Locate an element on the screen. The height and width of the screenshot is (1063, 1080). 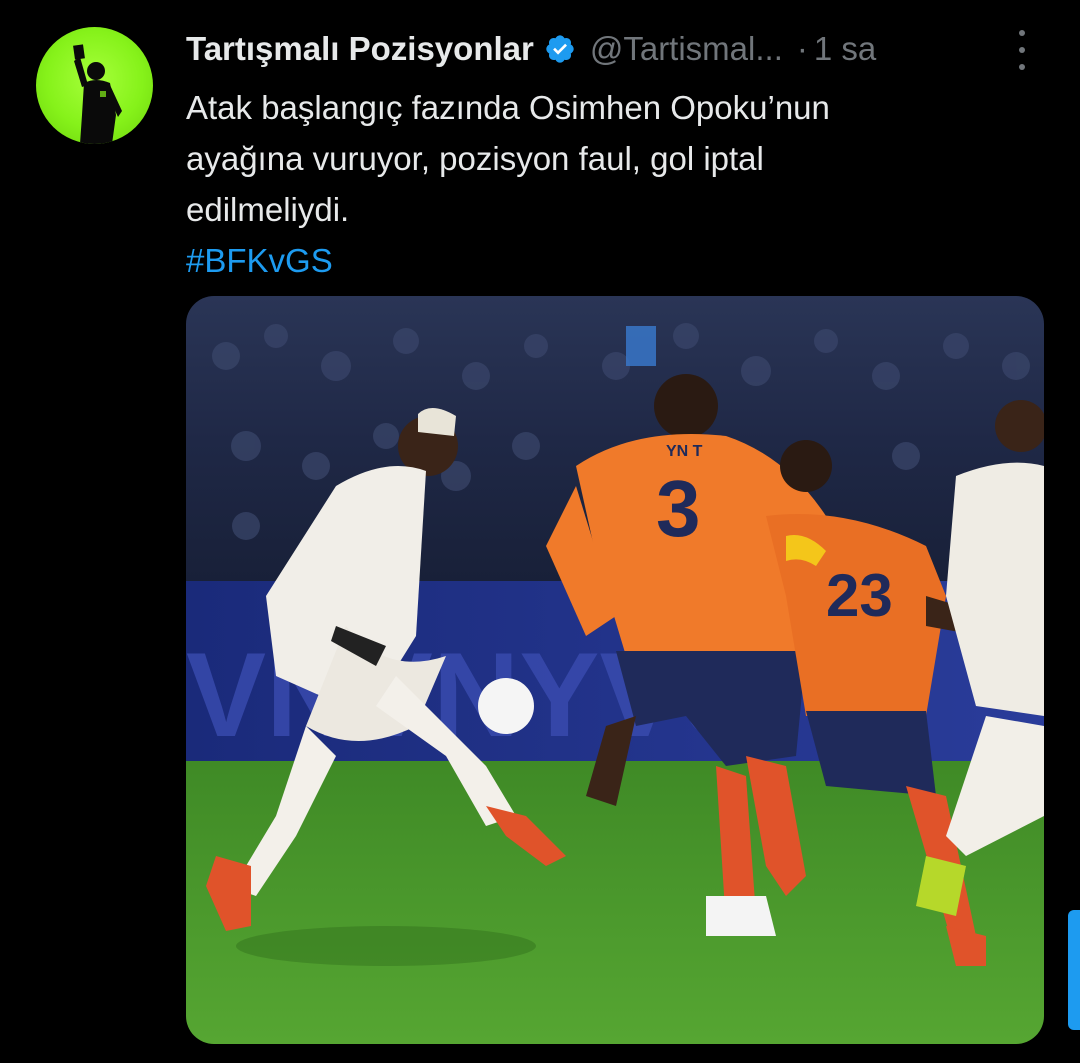
timestamp: 1 sa is located at coordinates (845, 49).